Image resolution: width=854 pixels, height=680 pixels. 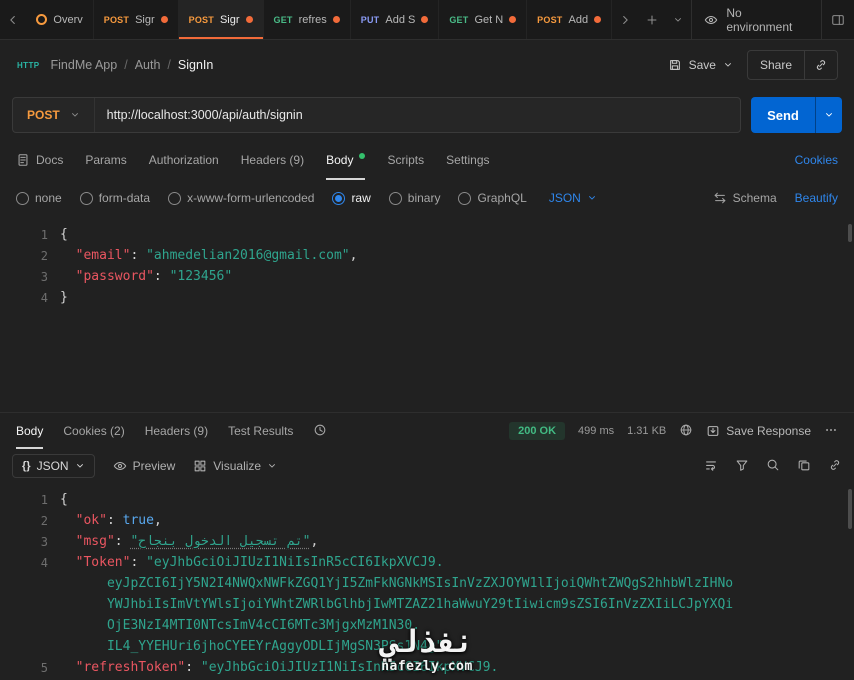 What do you see at coordinates (816, 160) in the screenshot?
I see `cookies-button: Cookies` at bounding box center [816, 160].